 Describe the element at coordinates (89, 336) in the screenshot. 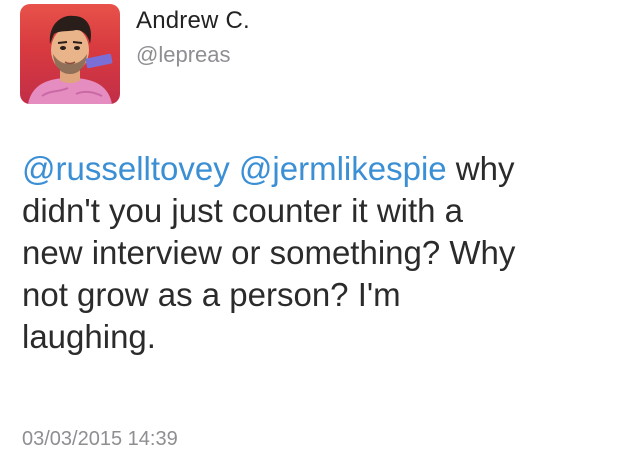

I see `tweet-text-line-5: laughing.` at that location.